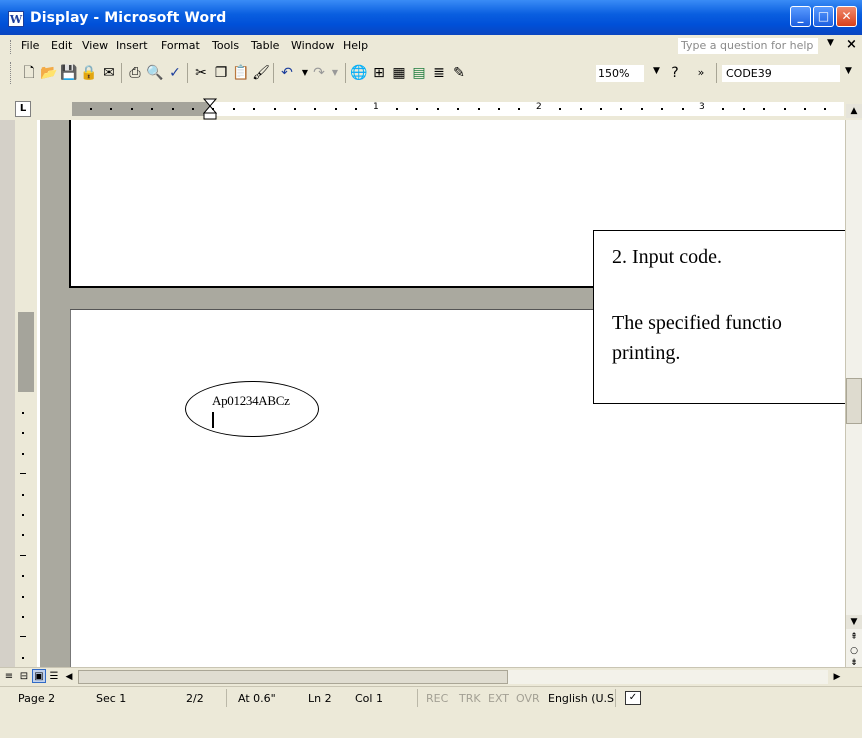 The height and width of the screenshot is (738, 862). I want to click on close-document-button: ×, so click(851, 44).